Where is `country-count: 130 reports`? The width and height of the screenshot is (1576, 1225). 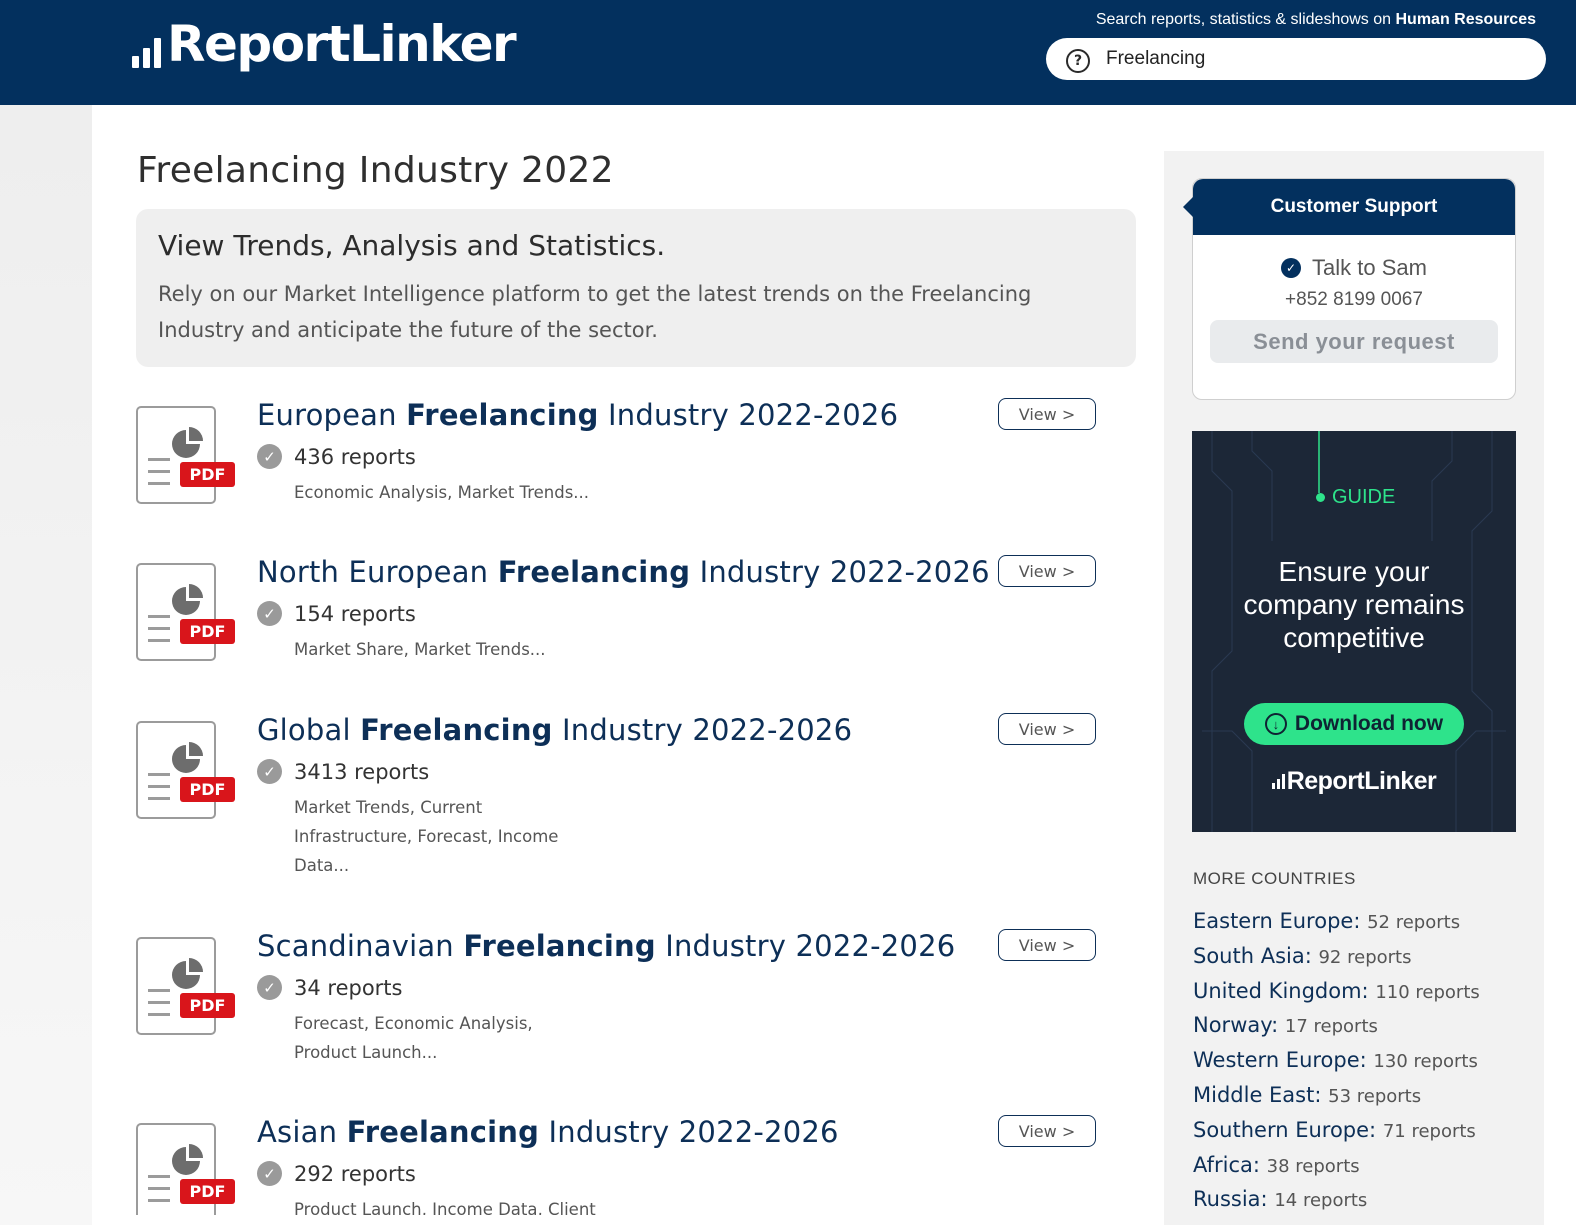 country-count: 130 reports is located at coordinates (1425, 1062).